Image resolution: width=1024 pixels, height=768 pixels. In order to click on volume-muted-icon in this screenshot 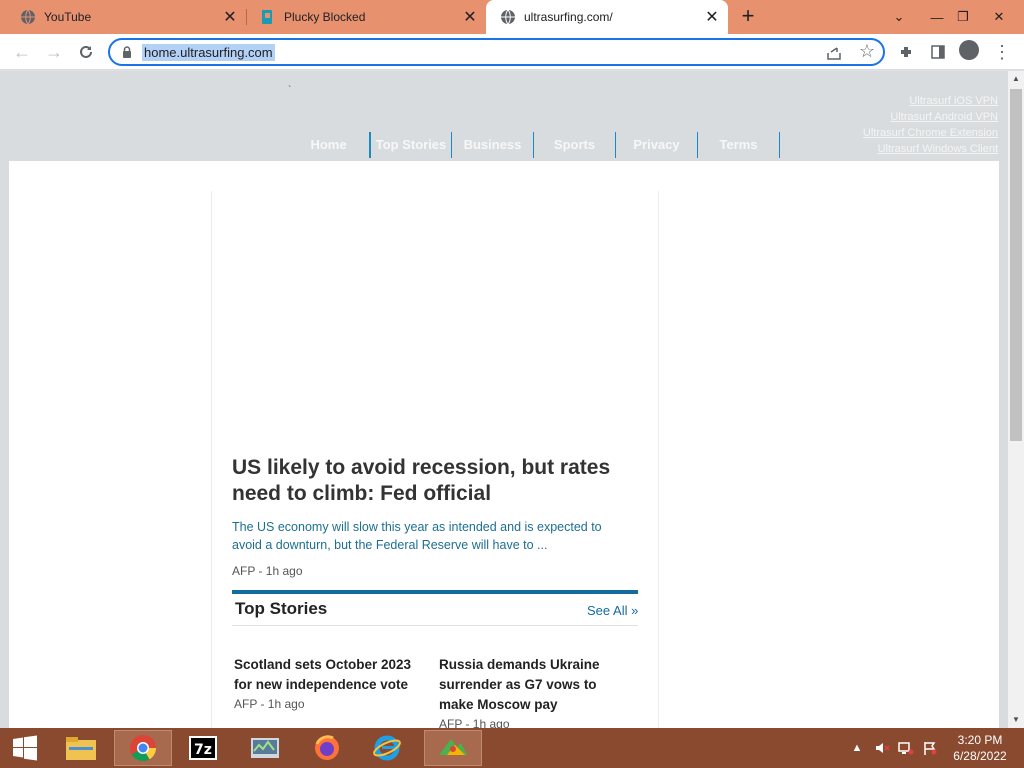, I will do `click(882, 748)`.